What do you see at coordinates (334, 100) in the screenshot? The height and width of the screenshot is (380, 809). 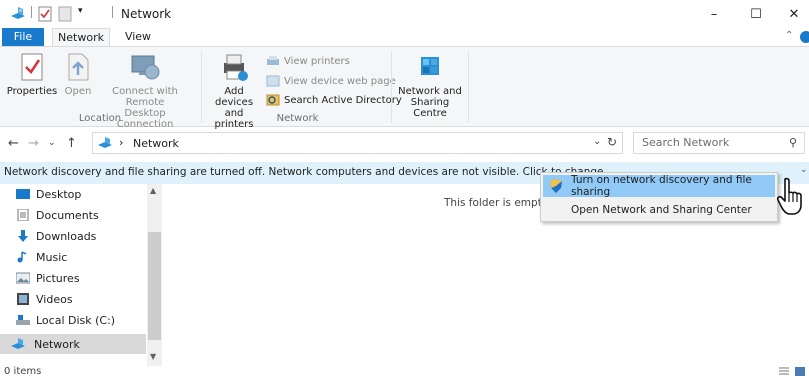 I see `search-active-directory-button: Search Active Directory` at bounding box center [334, 100].